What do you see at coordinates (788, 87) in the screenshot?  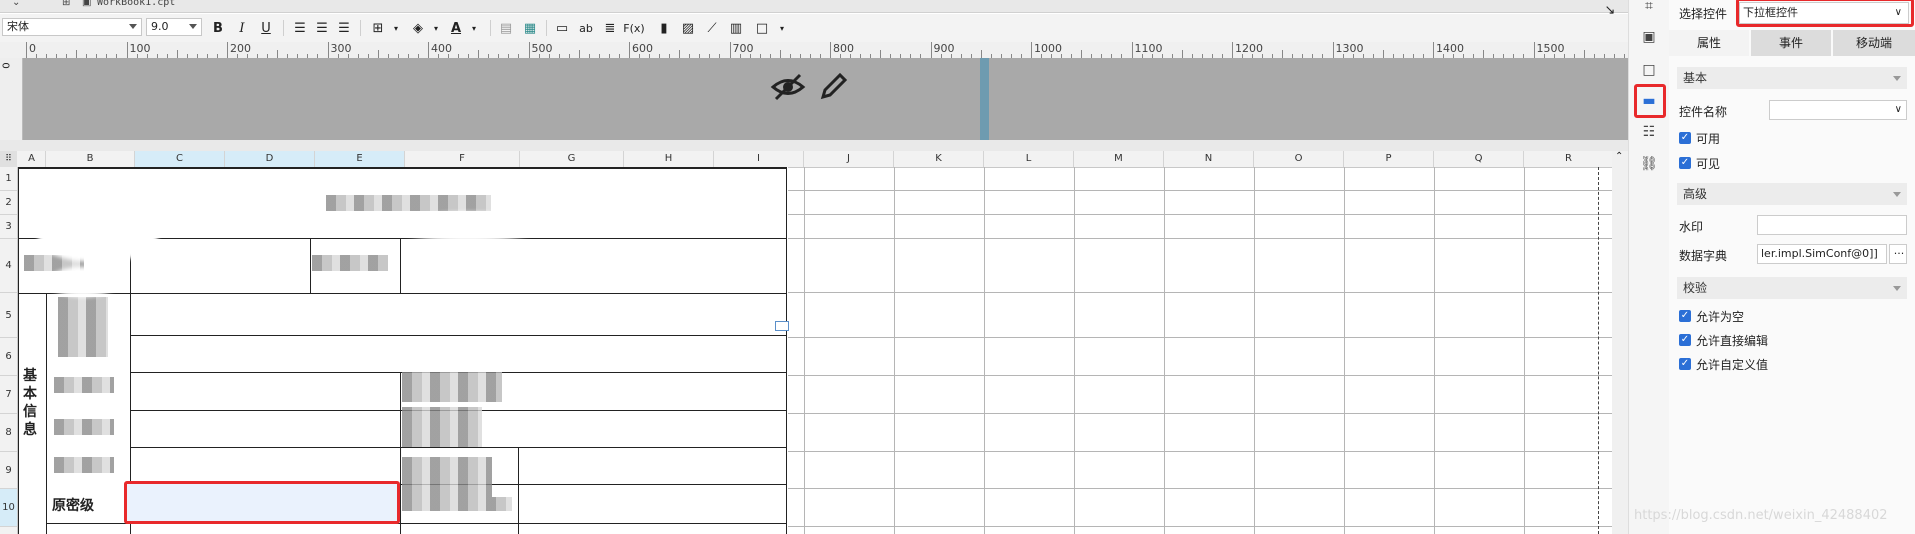 I see `hide-icon` at bounding box center [788, 87].